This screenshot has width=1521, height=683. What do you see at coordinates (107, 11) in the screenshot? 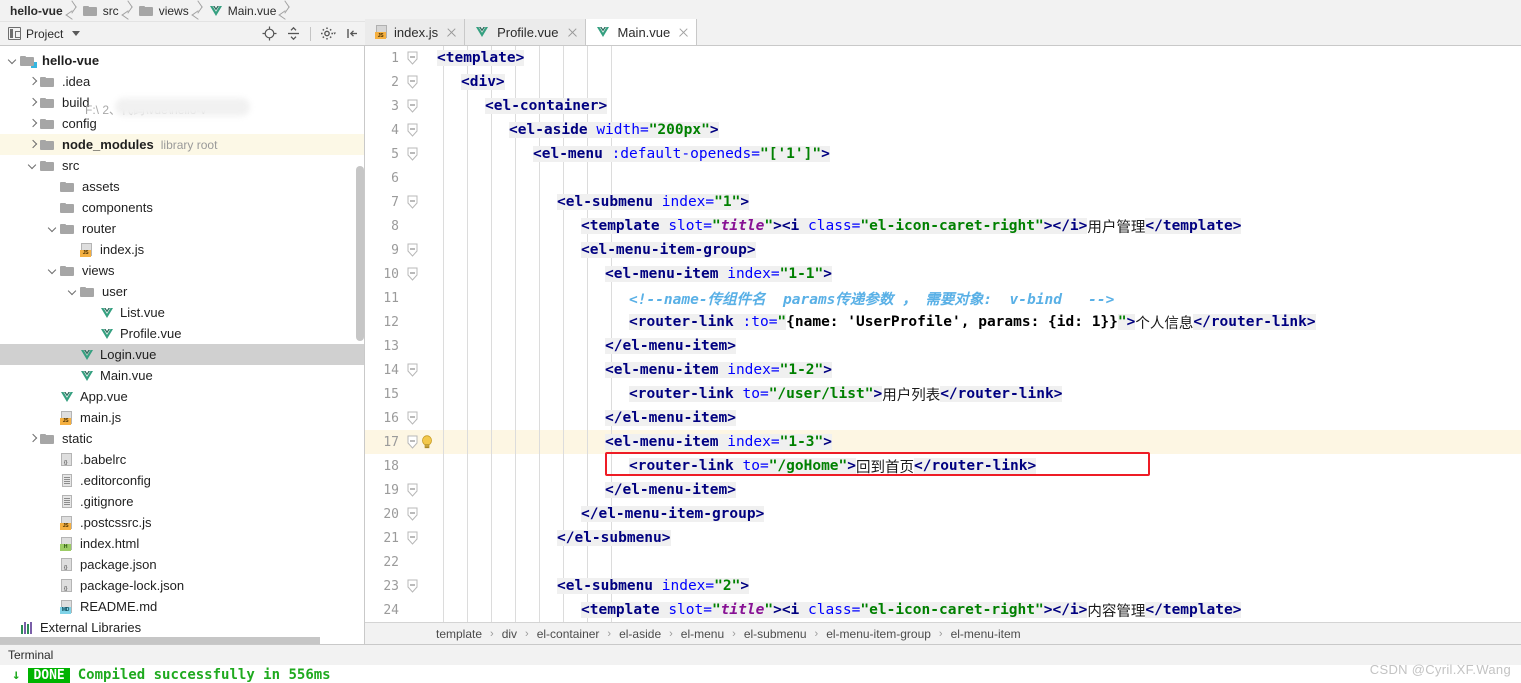
I see `navbar-crumb-src: src` at bounding box center [107, 11].